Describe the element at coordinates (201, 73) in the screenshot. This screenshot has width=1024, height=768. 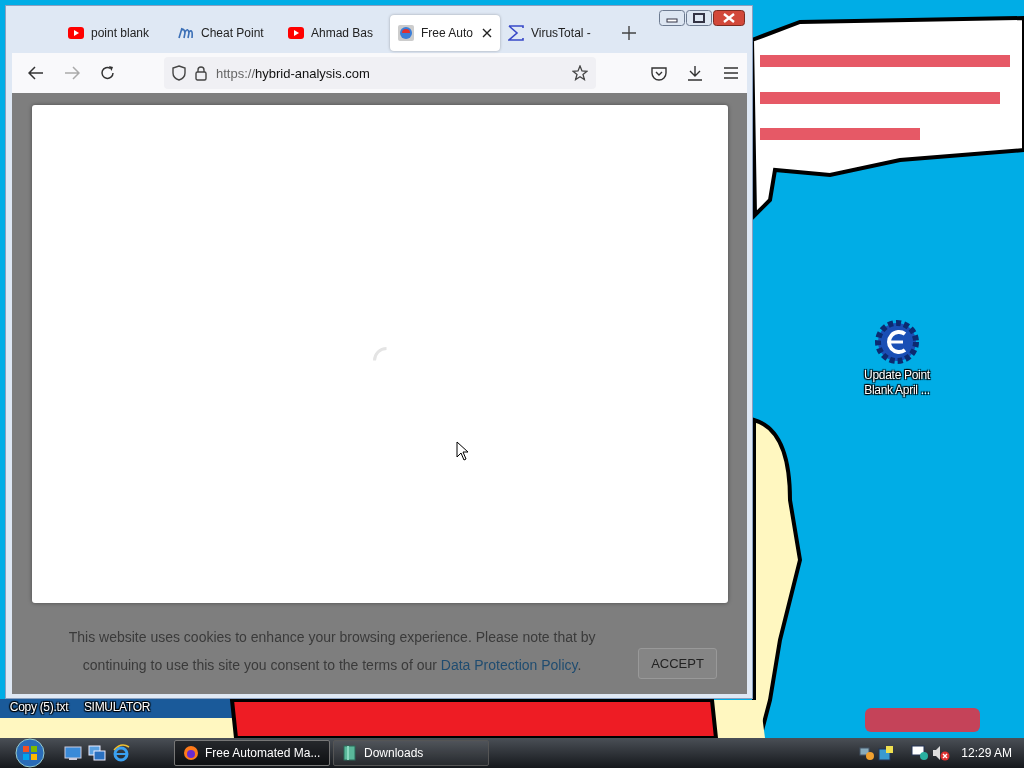
I see `lock-icon` at that location.